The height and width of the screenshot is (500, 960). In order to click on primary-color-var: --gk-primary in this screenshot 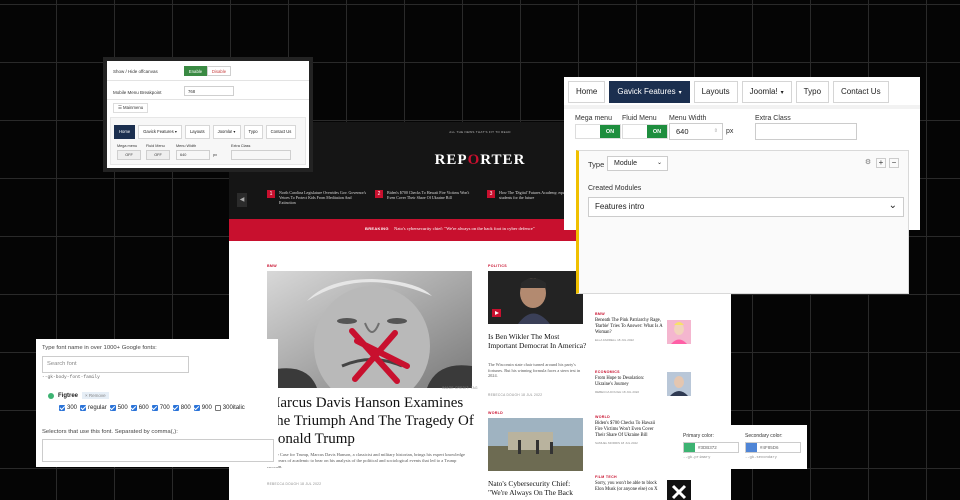, I will do `click(697, 458)`.